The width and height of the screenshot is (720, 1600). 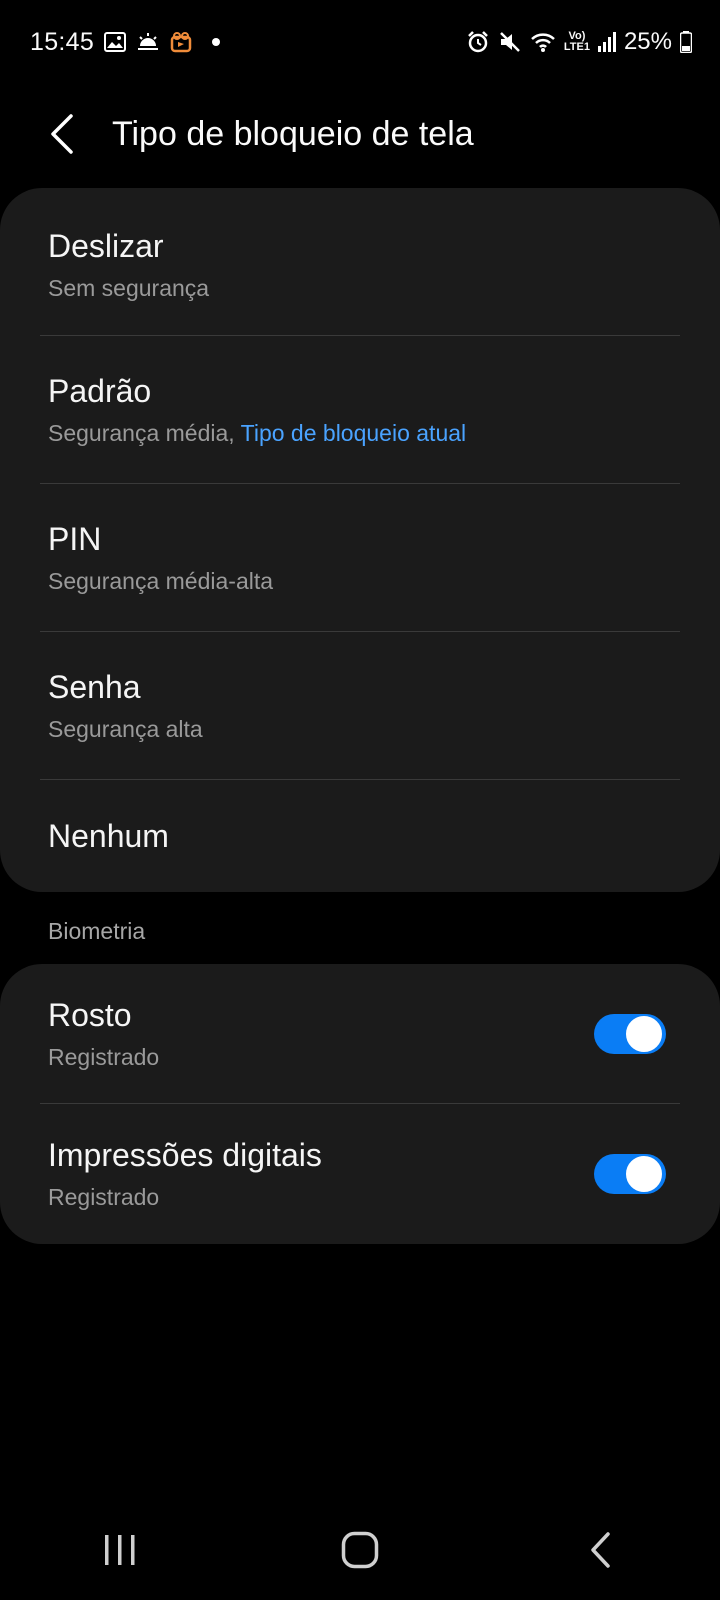 I want to click on back-button, so click(x=62, y=134).